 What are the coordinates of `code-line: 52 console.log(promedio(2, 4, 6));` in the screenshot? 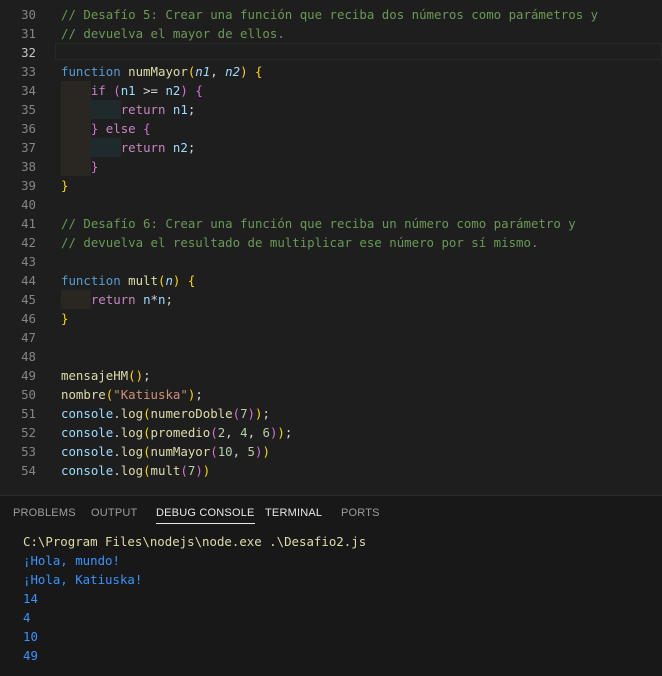 It's located at (331, 432).